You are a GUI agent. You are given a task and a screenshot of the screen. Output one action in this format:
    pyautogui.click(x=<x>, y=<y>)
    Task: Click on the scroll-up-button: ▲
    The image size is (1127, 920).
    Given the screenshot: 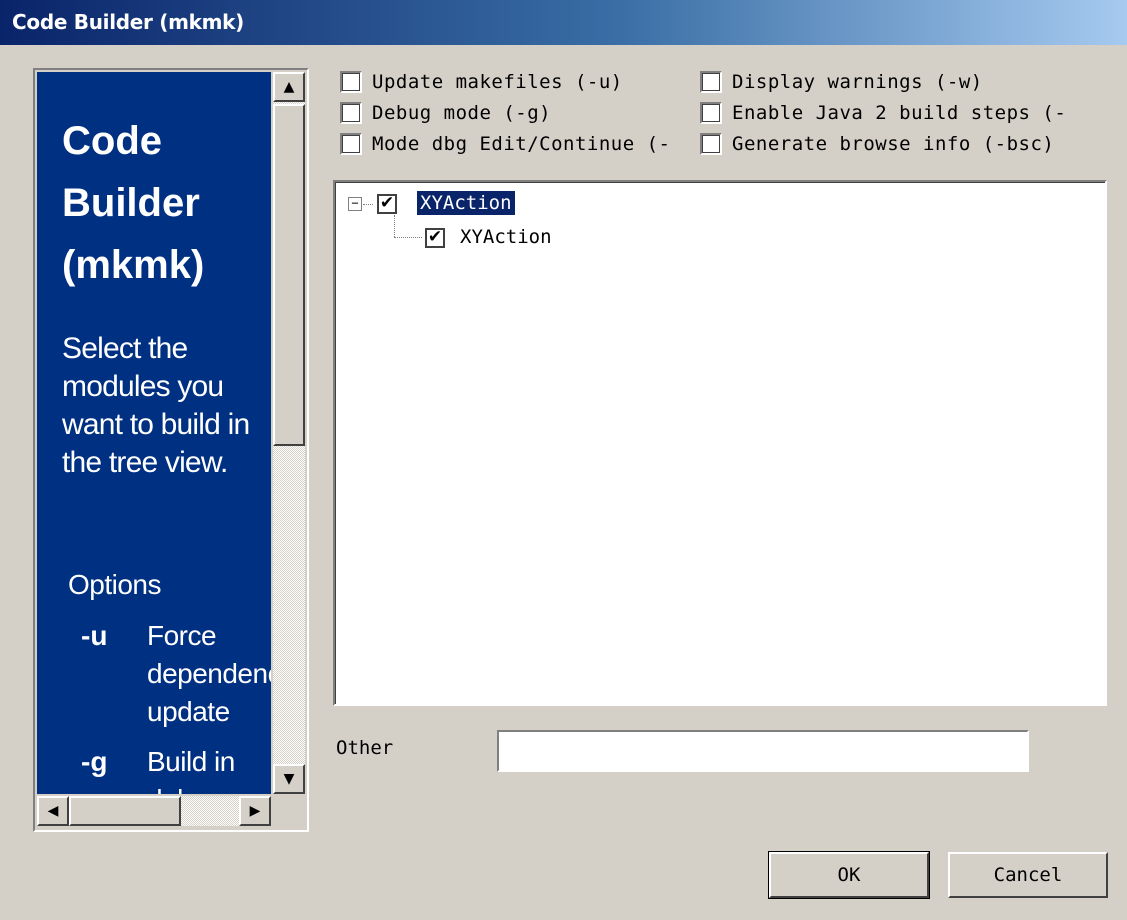 What is the action you would take?
    pyautogui.click(x=289, y=87)
    